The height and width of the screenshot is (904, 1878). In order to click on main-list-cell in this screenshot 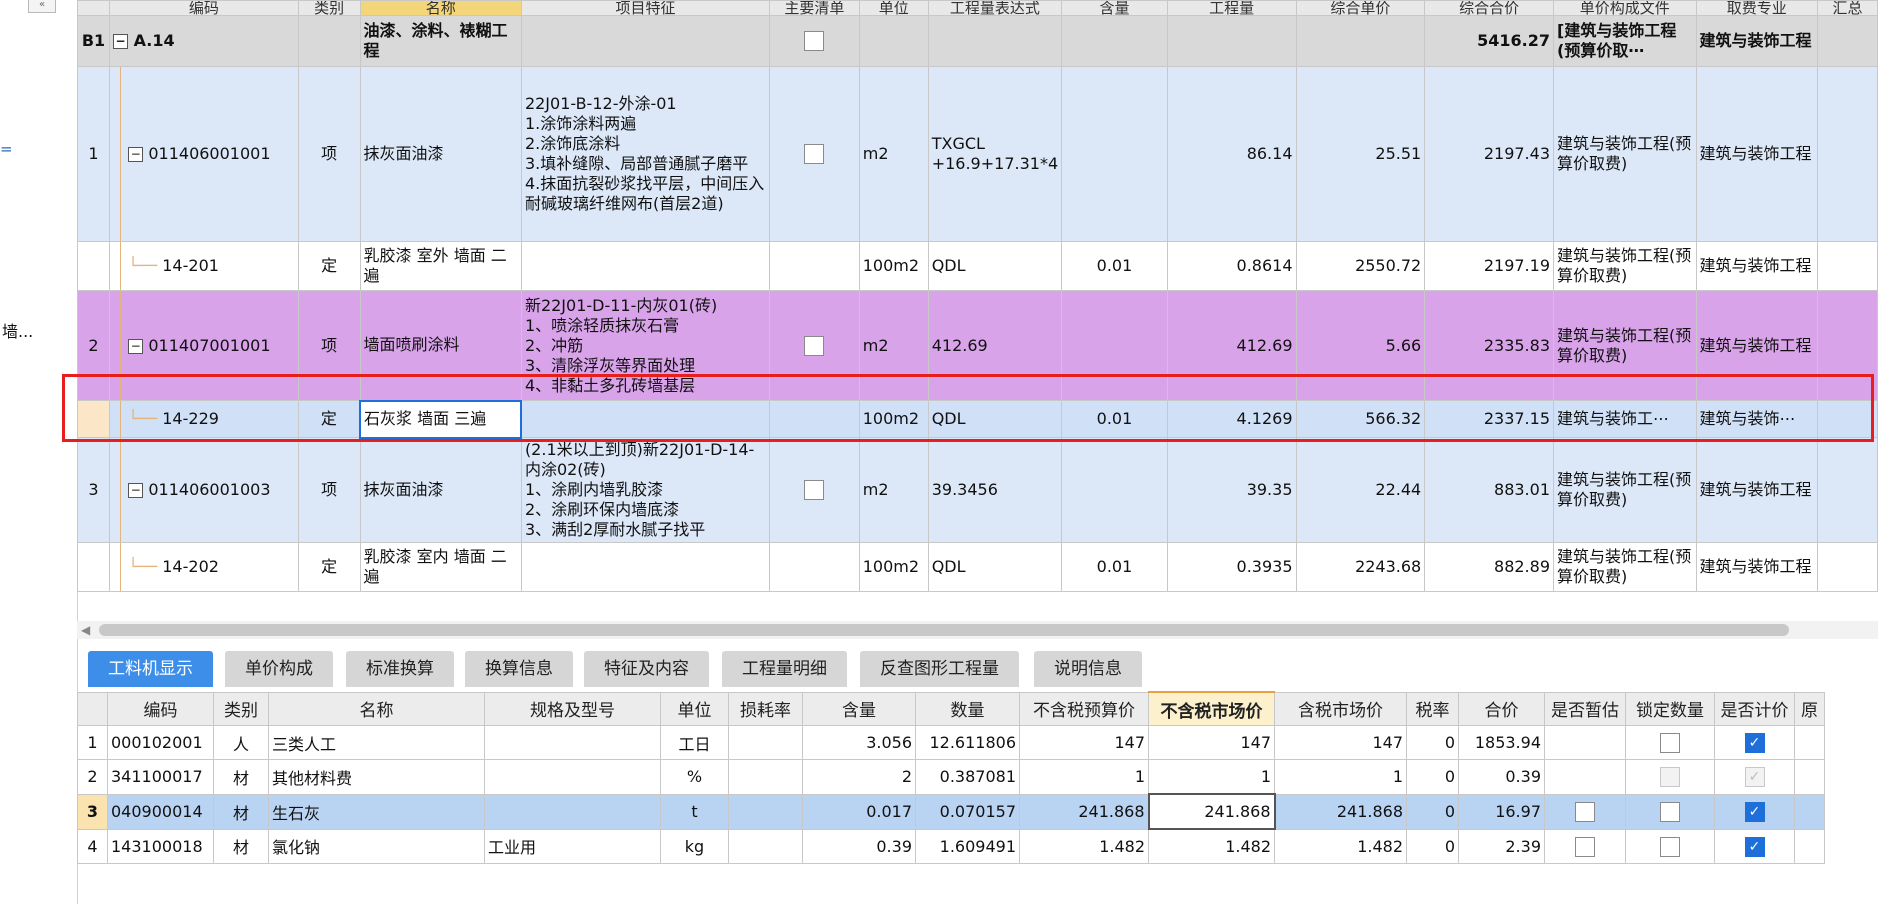, I will do `click(814, 345)`.